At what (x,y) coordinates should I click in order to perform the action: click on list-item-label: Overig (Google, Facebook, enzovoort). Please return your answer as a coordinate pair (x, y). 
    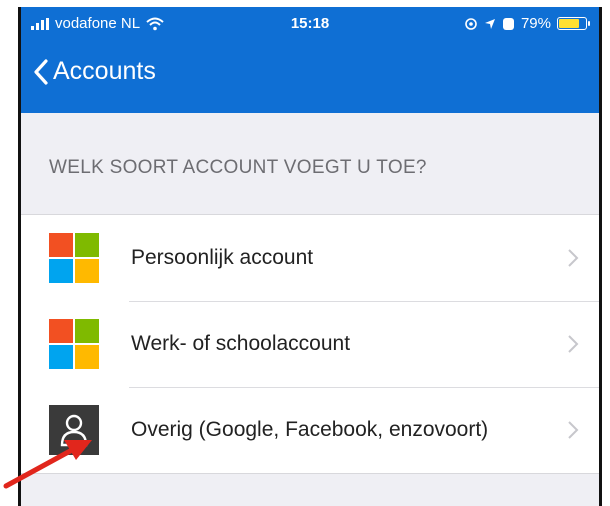
    Looking at the image, I should click on (310, 429).